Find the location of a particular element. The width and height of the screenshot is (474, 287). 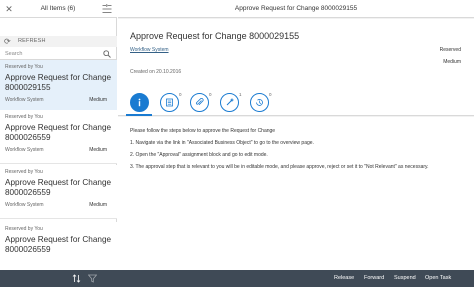

suspend-button: Suspend is located at coordinates (405, 278).